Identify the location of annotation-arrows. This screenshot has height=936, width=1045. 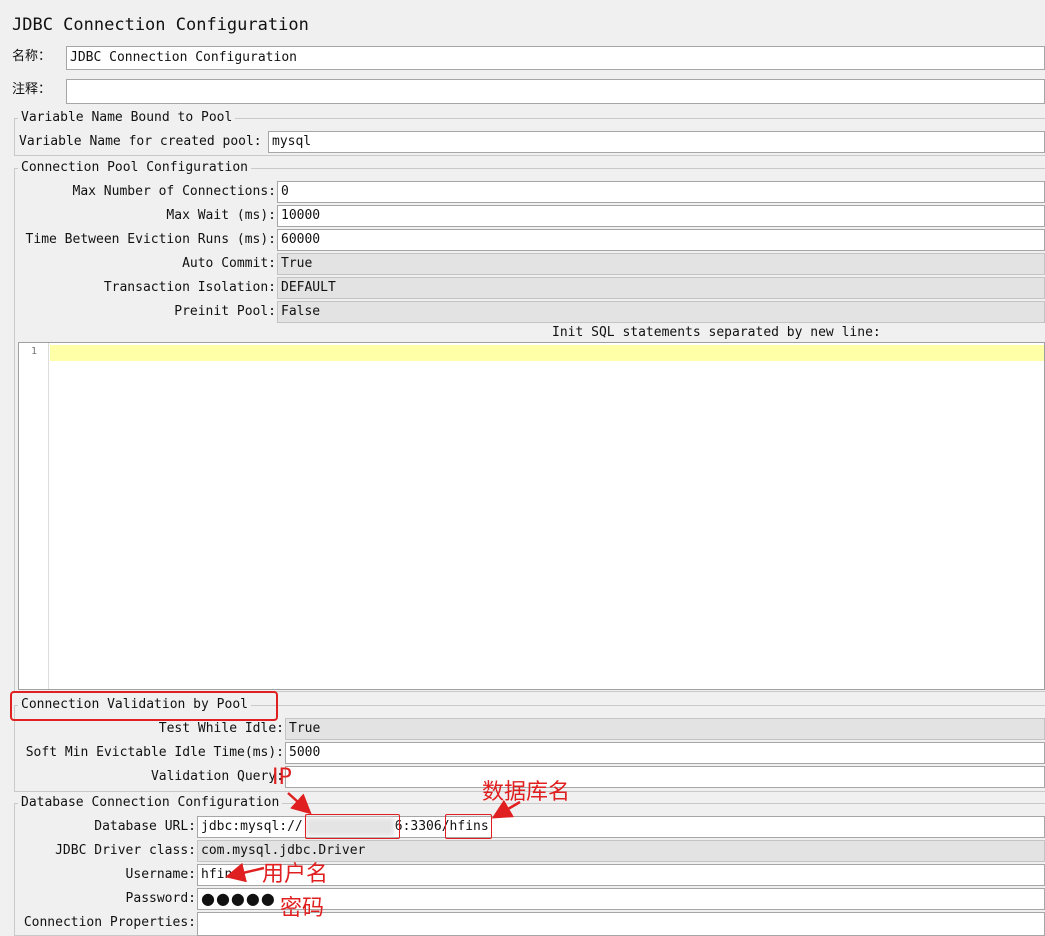
(373, 837).